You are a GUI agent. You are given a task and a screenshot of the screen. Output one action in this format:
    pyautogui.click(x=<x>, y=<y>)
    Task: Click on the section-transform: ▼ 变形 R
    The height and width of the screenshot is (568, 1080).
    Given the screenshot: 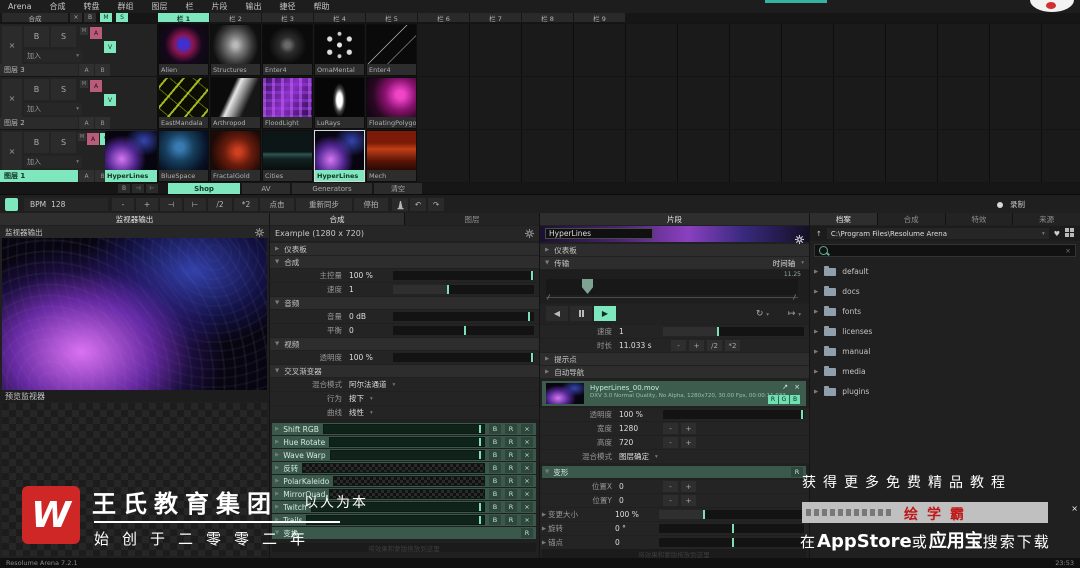 What is the action you would take?
    pyautogui.click(x=674, y=472)
    